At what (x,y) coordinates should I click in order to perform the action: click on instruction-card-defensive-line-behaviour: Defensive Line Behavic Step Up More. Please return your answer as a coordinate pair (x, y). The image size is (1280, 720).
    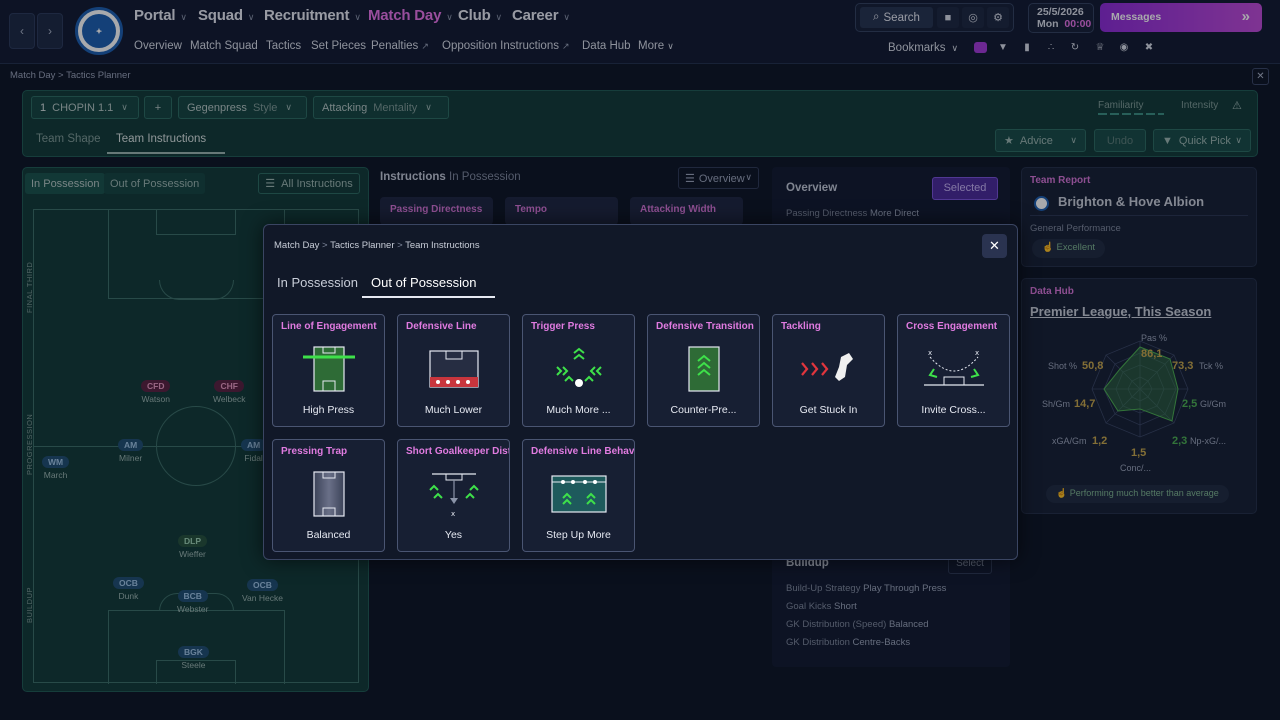
    Looking at the image, I should click on (578, 495).